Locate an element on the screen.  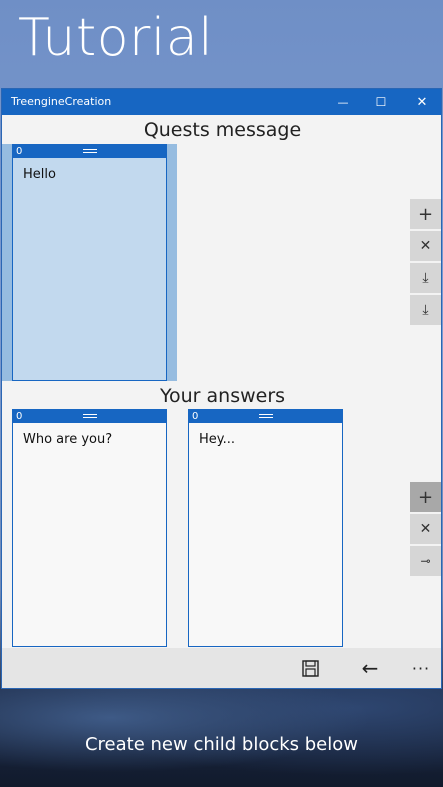
close-window-button: ✕ is located at coordinates (422, 102).